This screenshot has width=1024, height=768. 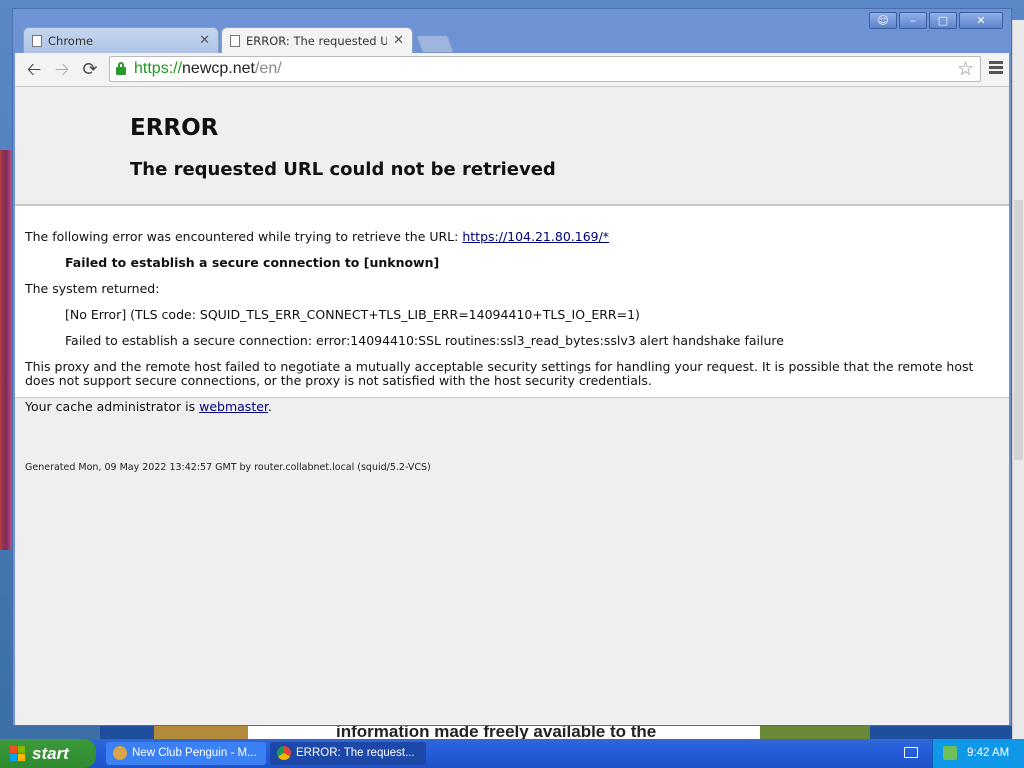 What do you see at coordinates (1018, 330) in the screenshot?
I see `scrollbar-thumb` at bounding box center [1018, 330].